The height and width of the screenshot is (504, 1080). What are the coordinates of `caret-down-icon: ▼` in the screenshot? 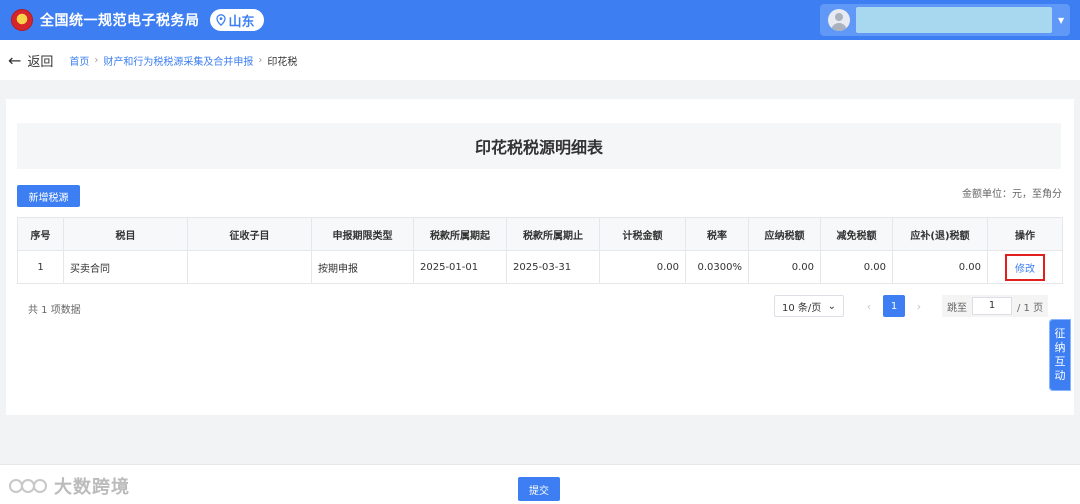 It's located at (1061, 20).